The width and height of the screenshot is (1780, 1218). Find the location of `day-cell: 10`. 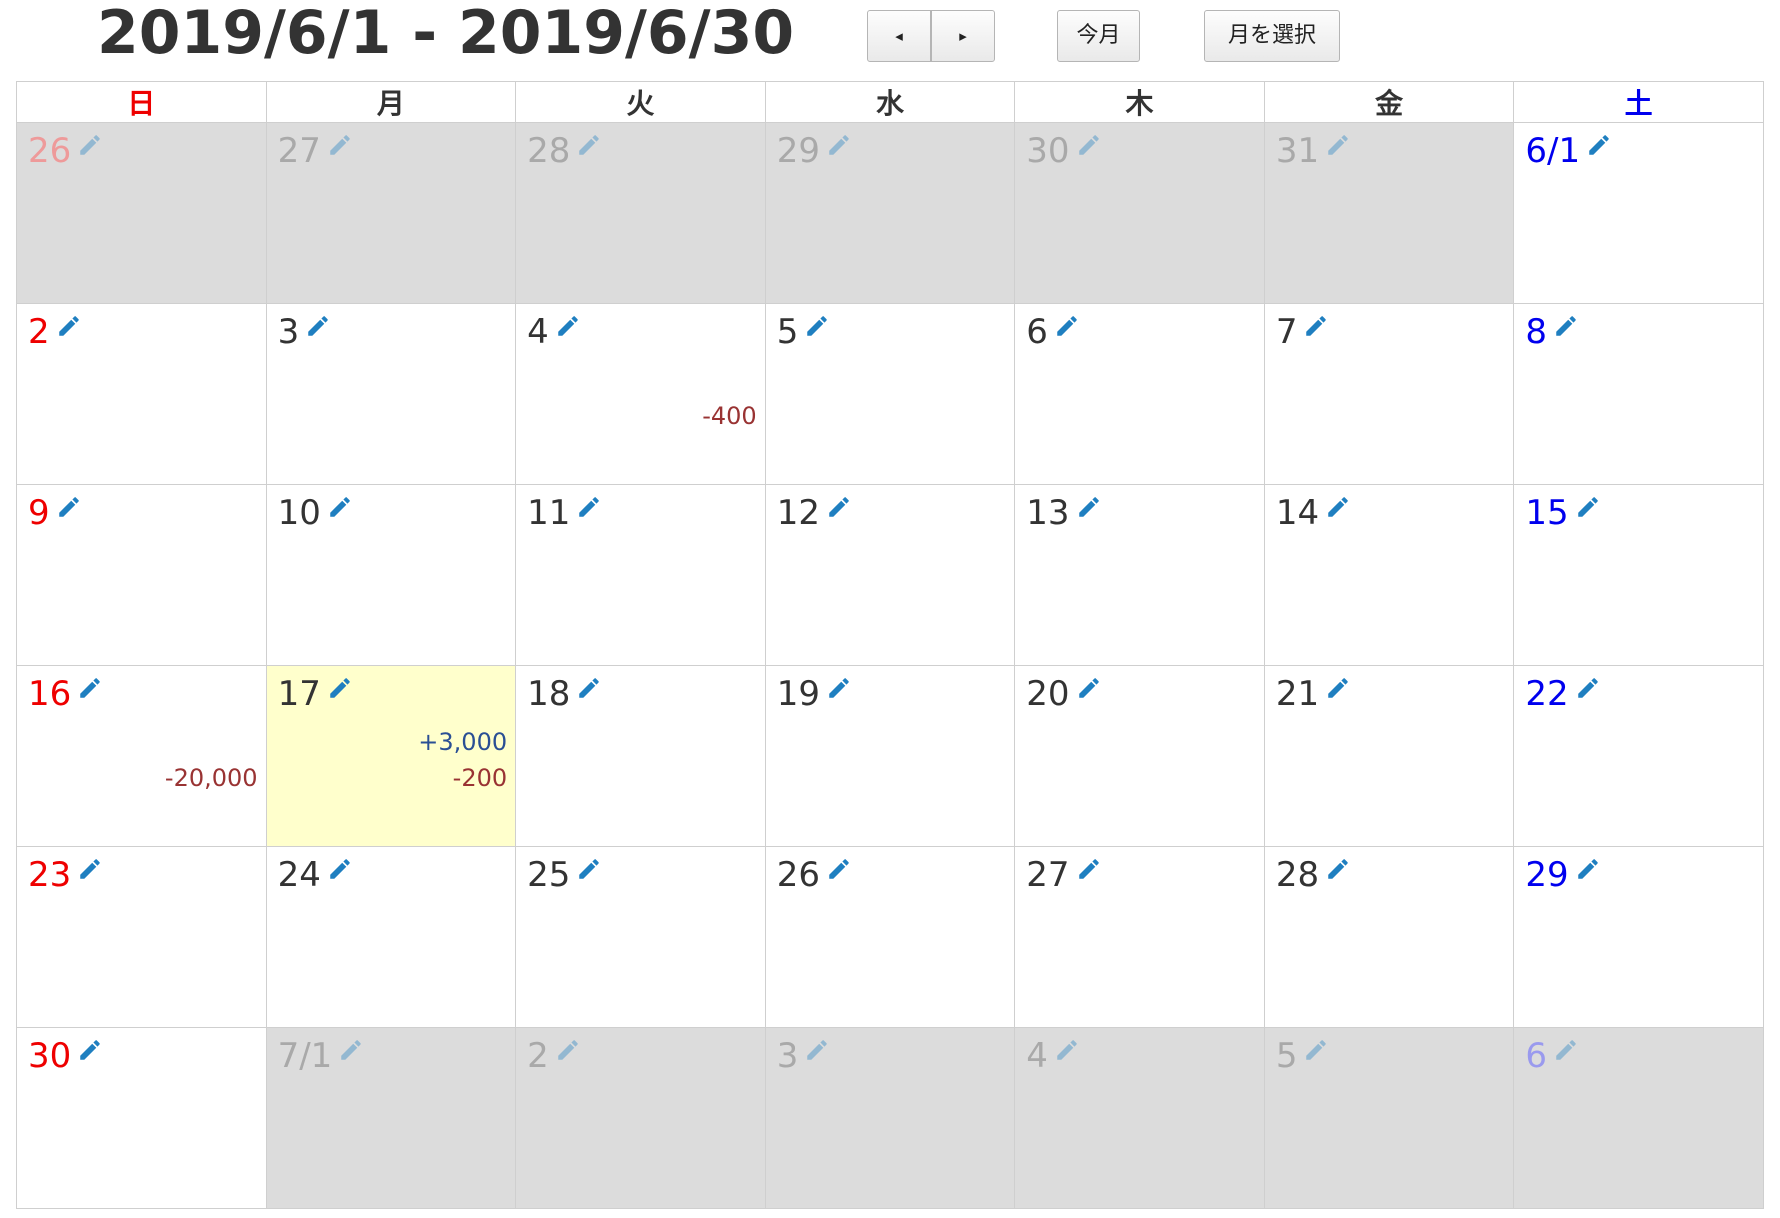

day-cell: 10 is located at coordinates (391, 575).